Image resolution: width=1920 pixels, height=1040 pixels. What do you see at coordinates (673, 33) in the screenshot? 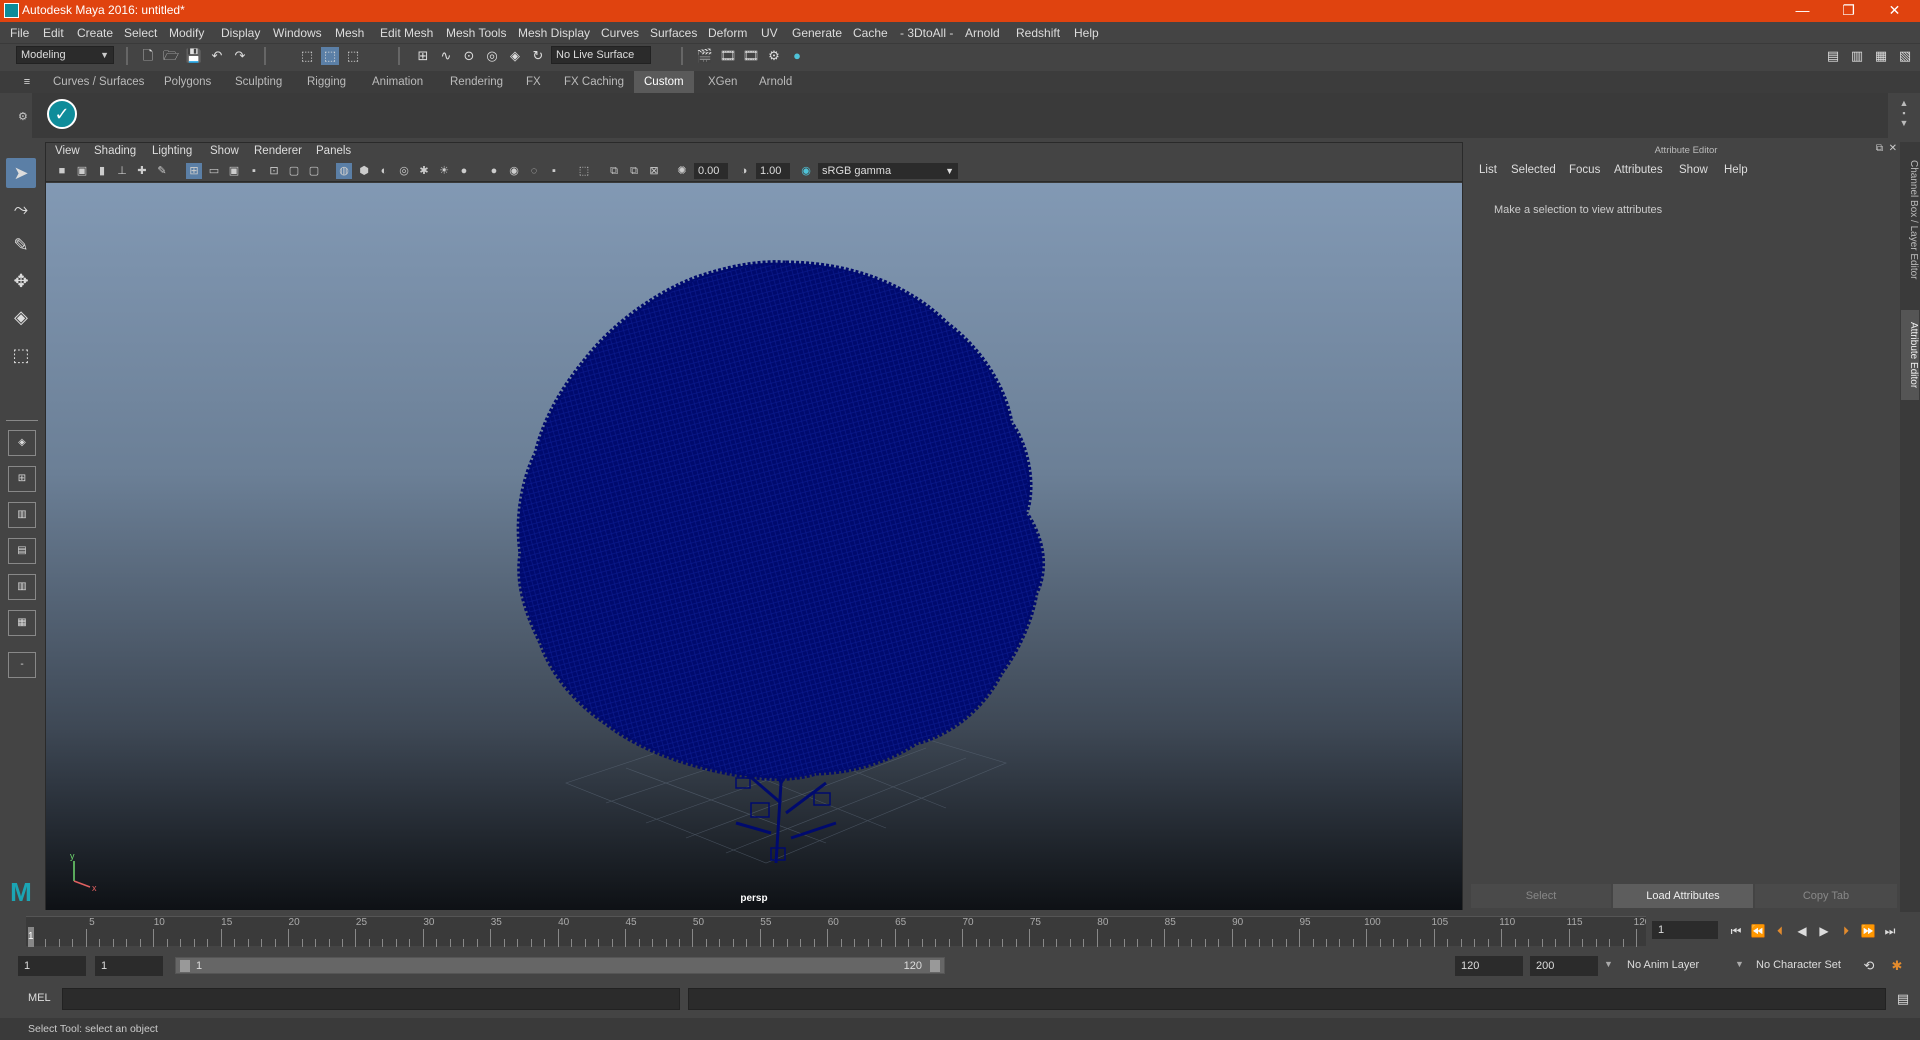
I see `menu-surfaces: Surfaces` at bounding box center [673, 33].